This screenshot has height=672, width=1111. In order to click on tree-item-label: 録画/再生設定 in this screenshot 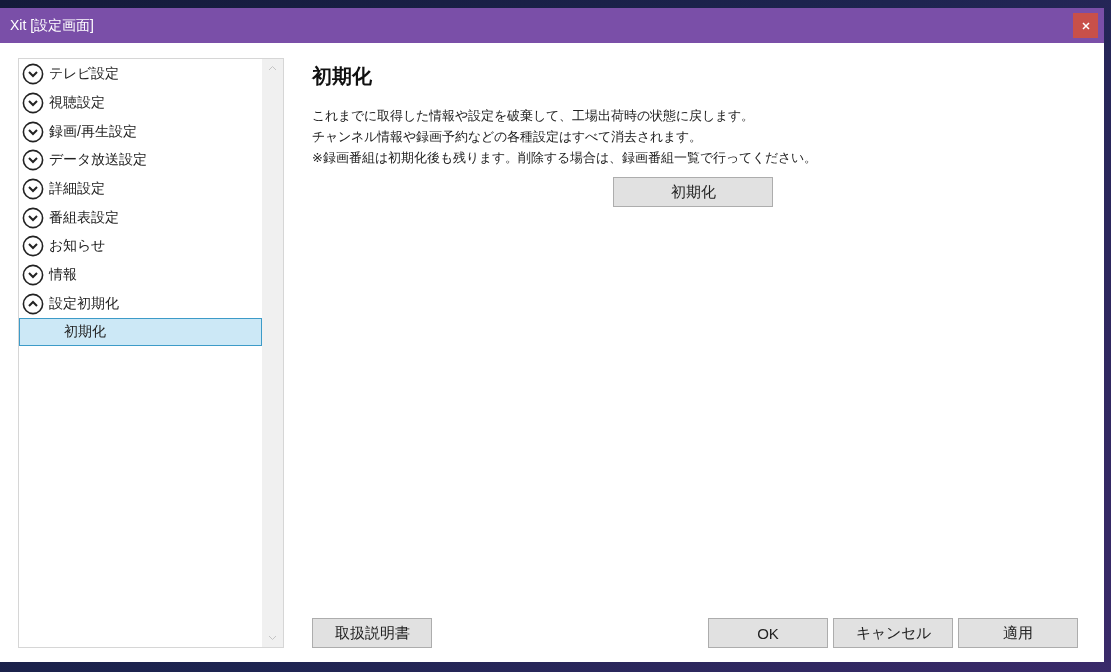, I will do `click(93, 131)`.